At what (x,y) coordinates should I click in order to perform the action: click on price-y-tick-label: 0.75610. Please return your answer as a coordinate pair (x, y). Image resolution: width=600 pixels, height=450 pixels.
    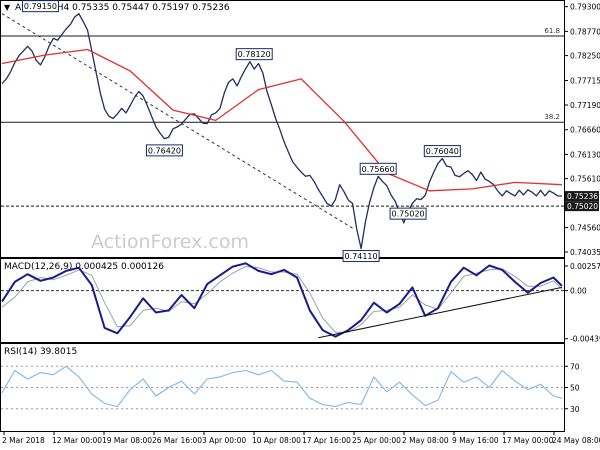
    Looking at the image, I should click on (585, 179).